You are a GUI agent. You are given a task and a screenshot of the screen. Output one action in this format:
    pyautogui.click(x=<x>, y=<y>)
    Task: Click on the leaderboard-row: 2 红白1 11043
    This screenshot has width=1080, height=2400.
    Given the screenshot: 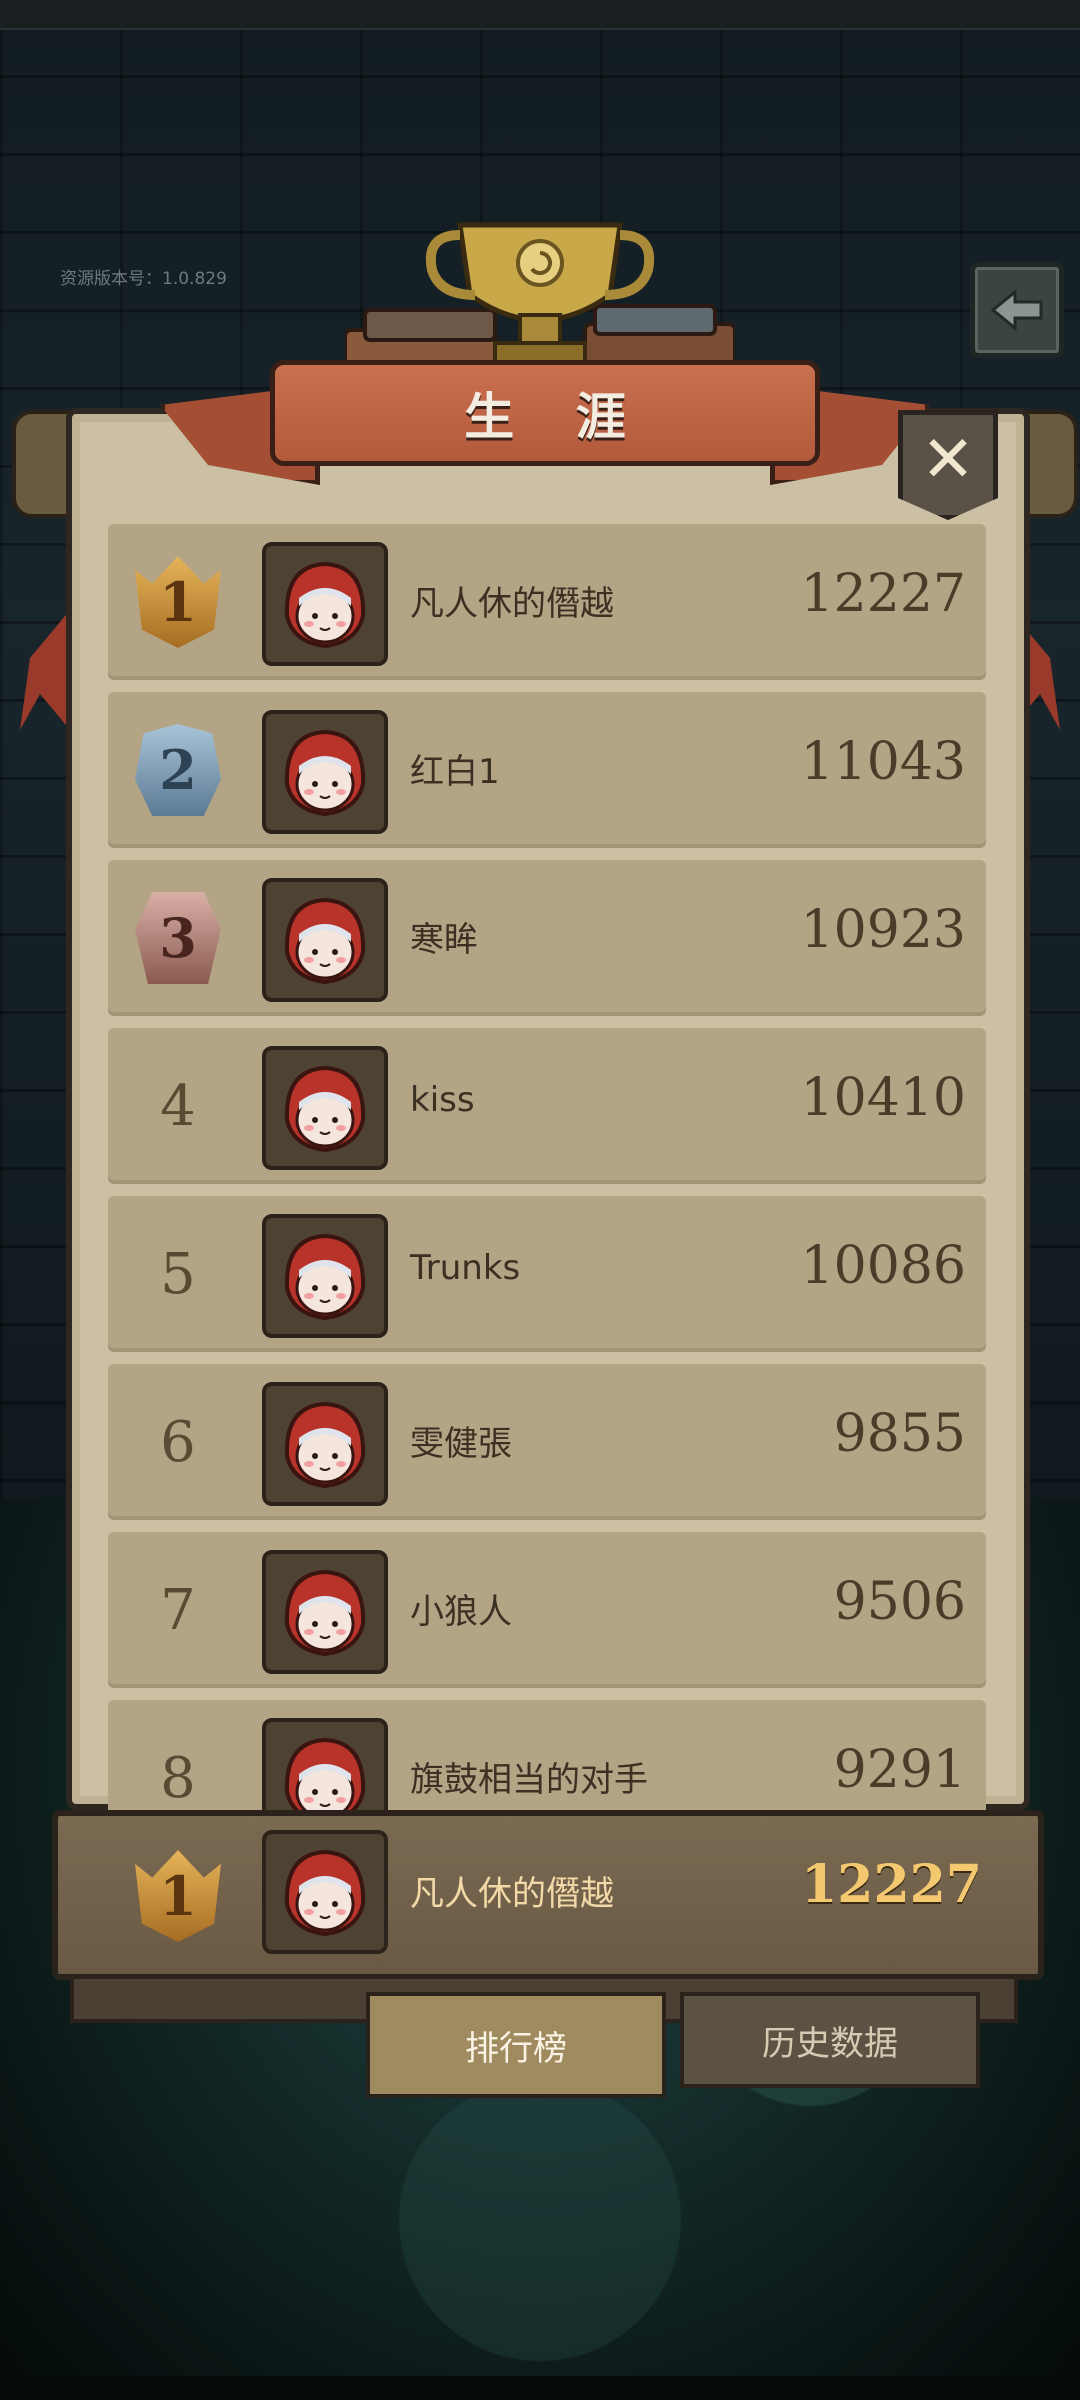 What is the action you would take?
    pyautogui.click(x=547, y=770)
    